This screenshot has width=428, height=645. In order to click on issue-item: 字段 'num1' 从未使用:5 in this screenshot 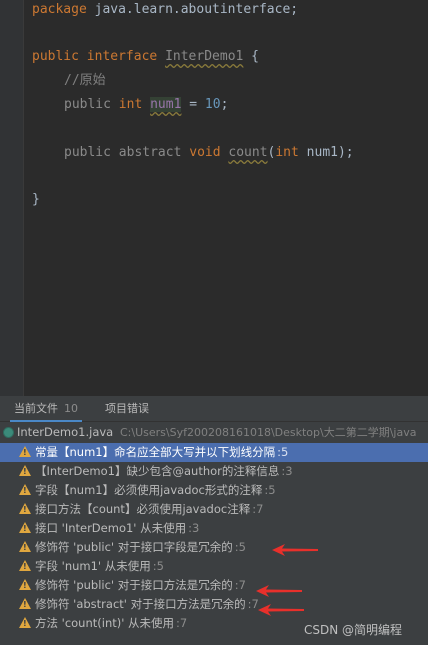, I will do `click(214, 566)`.